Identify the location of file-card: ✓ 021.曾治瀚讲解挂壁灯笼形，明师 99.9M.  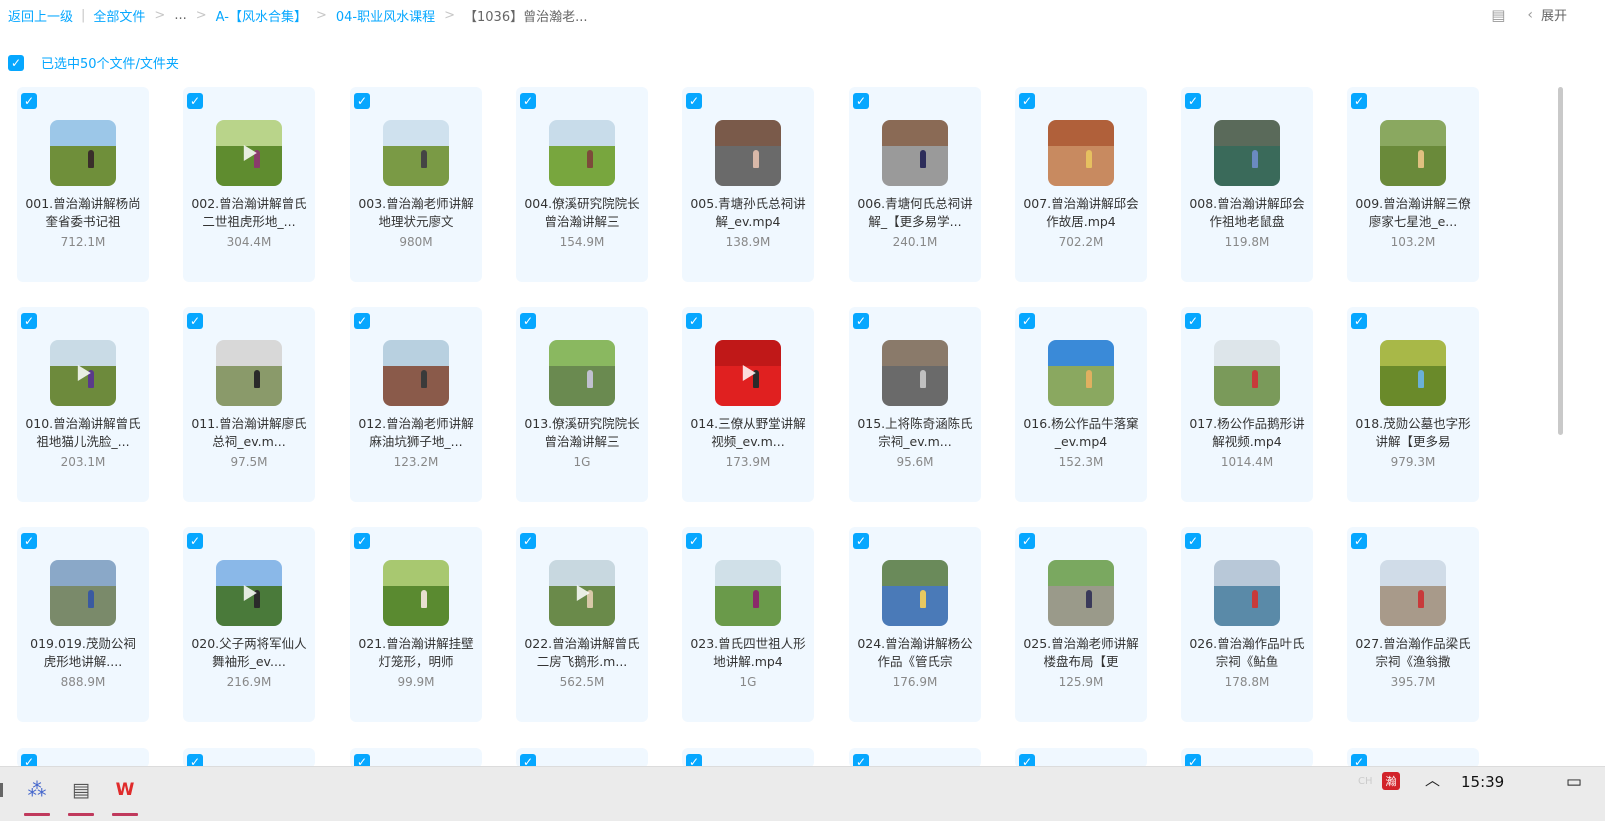
(416, 624).